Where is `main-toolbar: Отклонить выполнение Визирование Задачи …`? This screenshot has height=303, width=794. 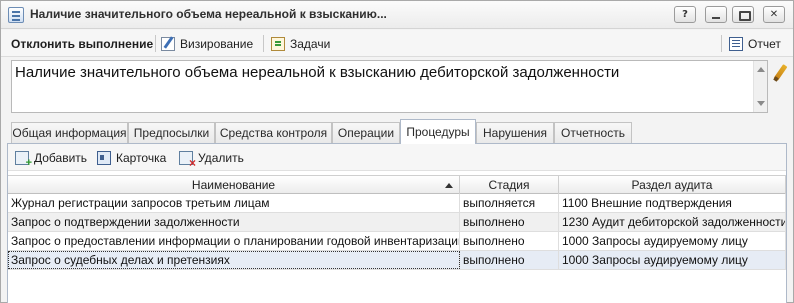
main-toolbar: Отклонить выполнение Визирование Задачи … is located at coordinates (397, 43).